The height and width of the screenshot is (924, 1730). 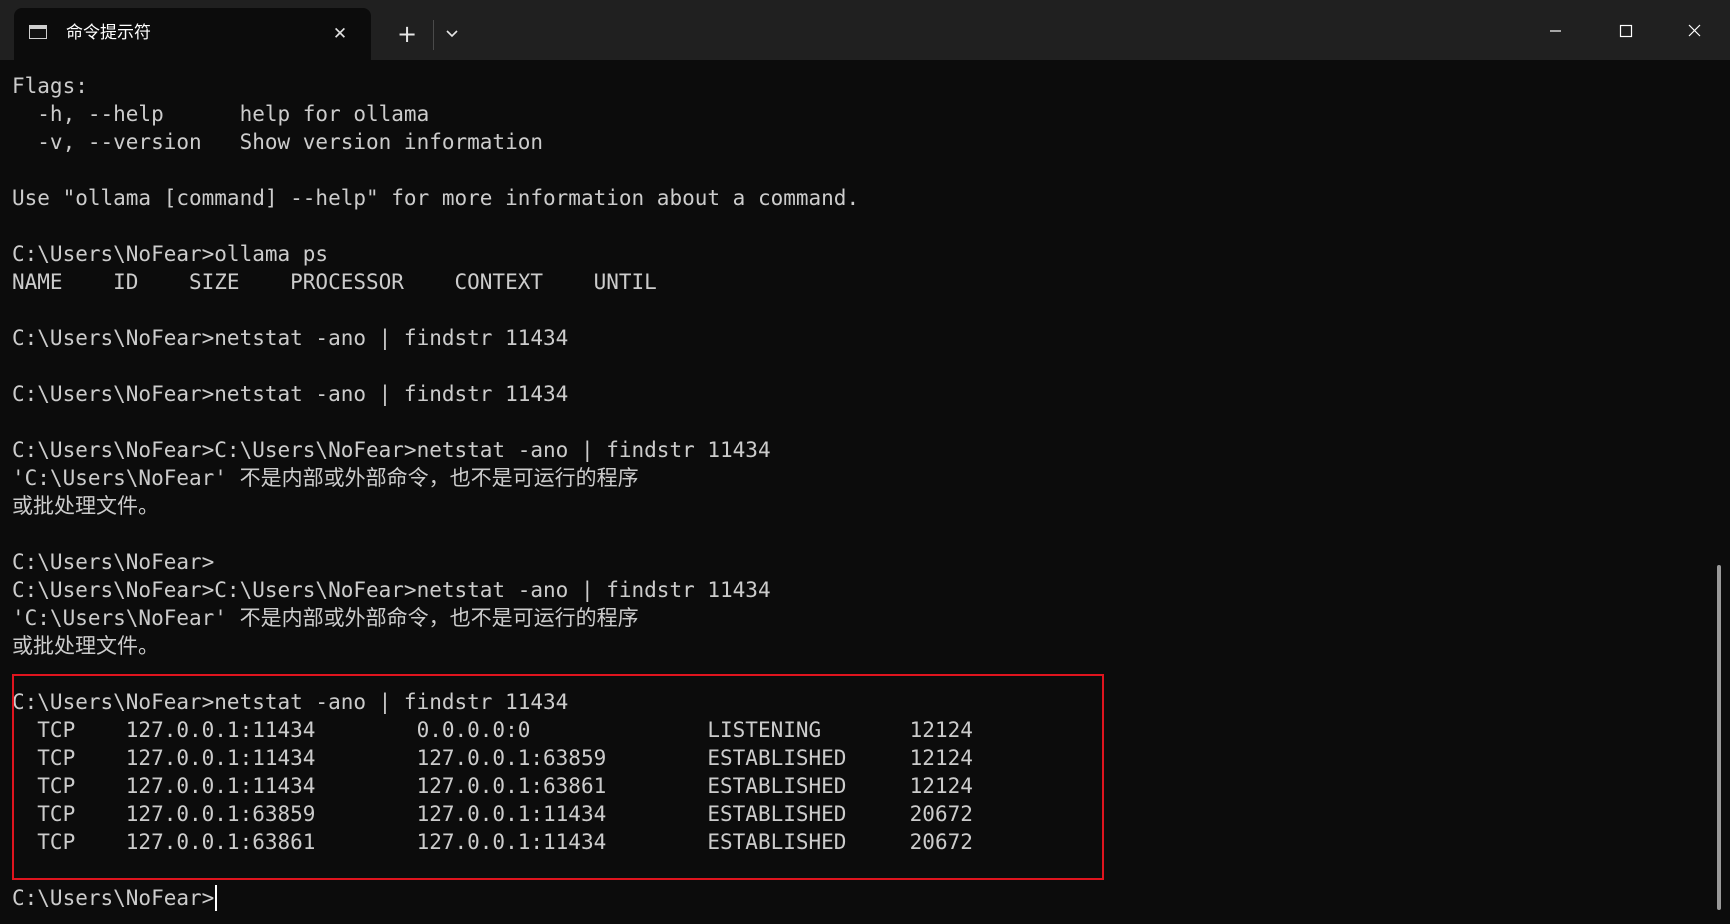 What do you see at coordinates (278, 142) in the screenshot?
I see `terminal-line: -v, --version Show version information` at bounding box center [278, 142].